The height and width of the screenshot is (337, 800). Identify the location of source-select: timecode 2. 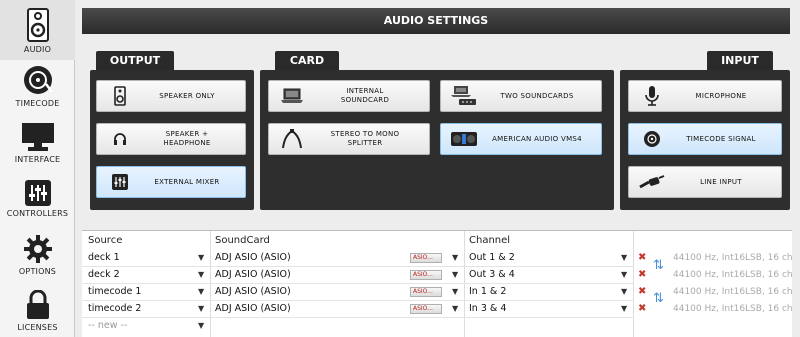
(114, 309).